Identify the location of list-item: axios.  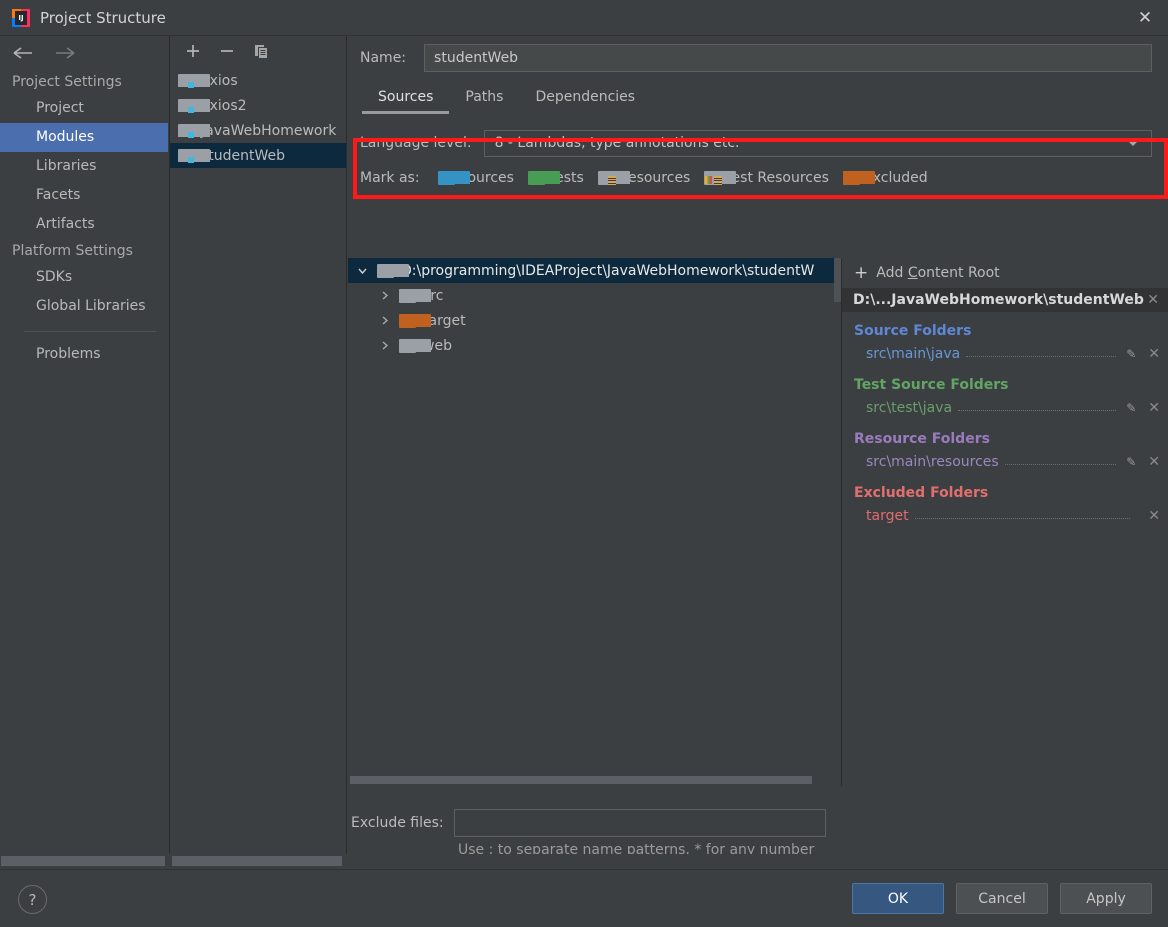
(258, 80).